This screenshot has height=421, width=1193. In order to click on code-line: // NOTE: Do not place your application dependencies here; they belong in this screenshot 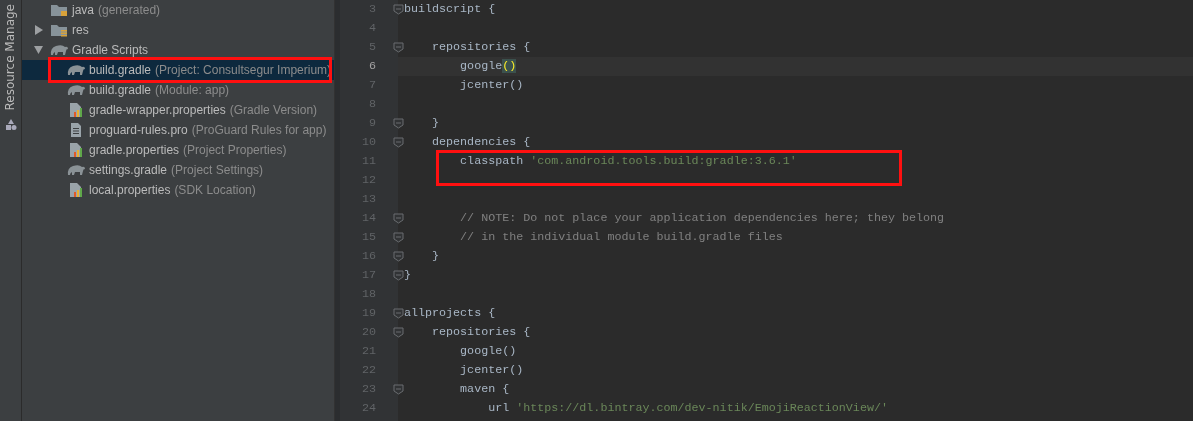, I will do `click(702, 218)`.